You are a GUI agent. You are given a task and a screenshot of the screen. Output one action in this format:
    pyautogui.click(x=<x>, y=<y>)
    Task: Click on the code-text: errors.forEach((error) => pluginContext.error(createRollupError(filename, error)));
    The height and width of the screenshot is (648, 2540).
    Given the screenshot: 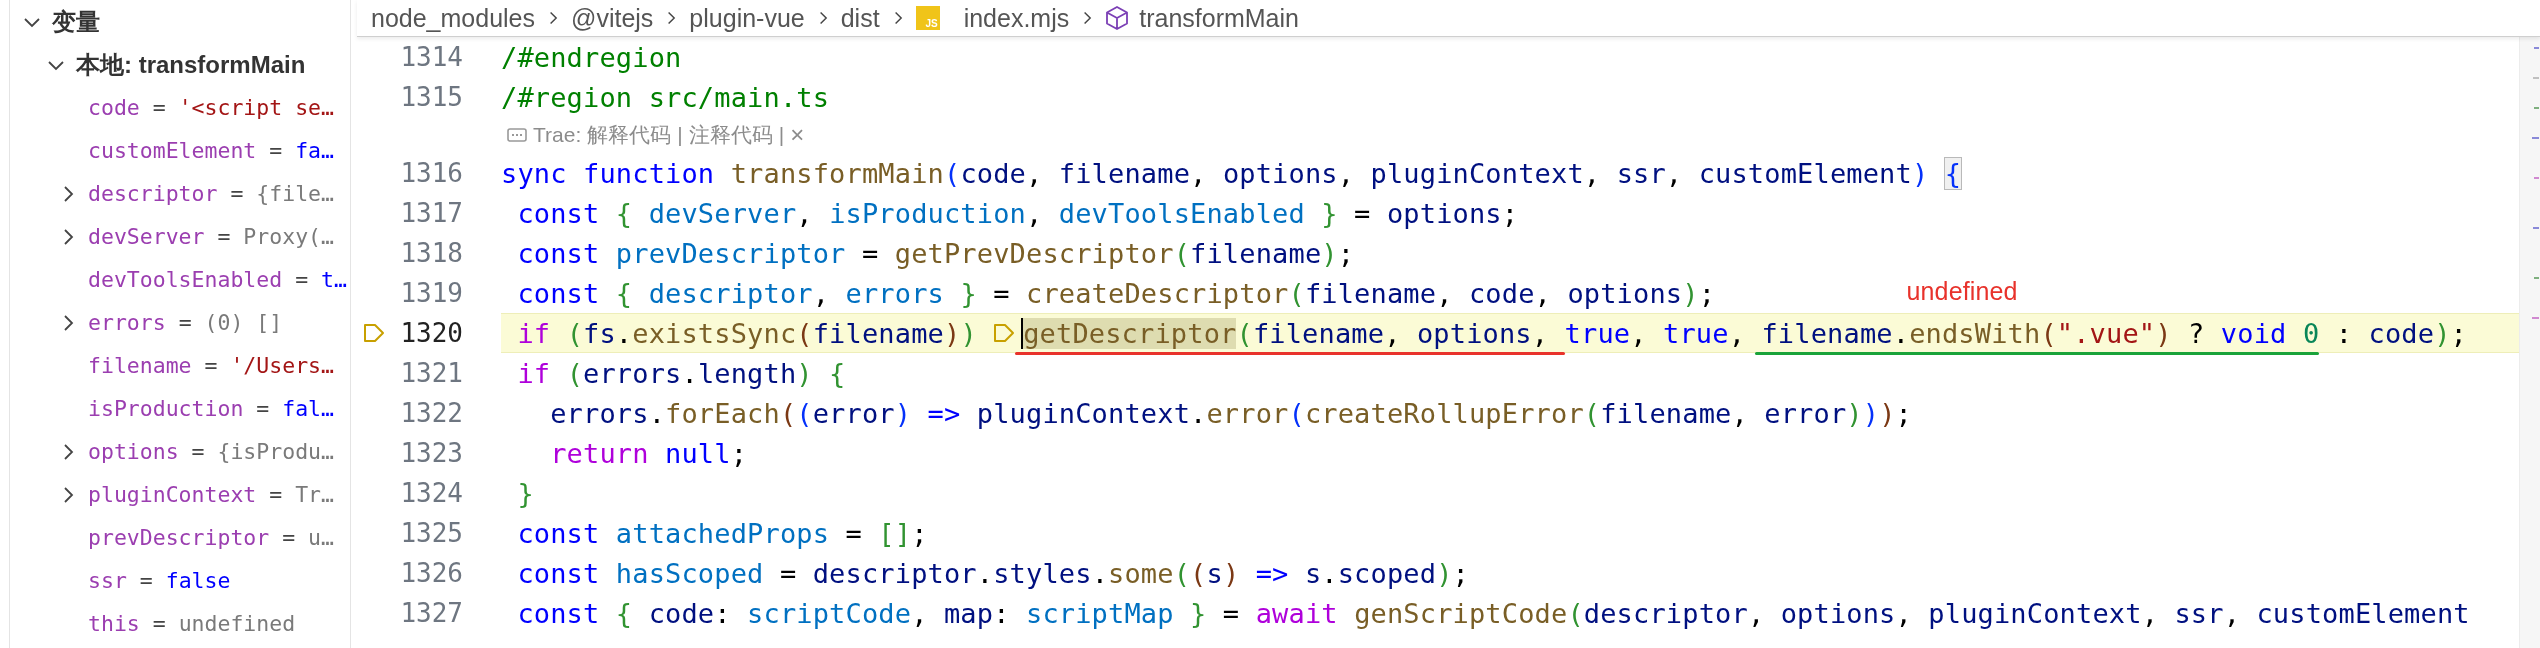 What is the action you would take?
    pyautogui.click(x=1230, y=413)
    